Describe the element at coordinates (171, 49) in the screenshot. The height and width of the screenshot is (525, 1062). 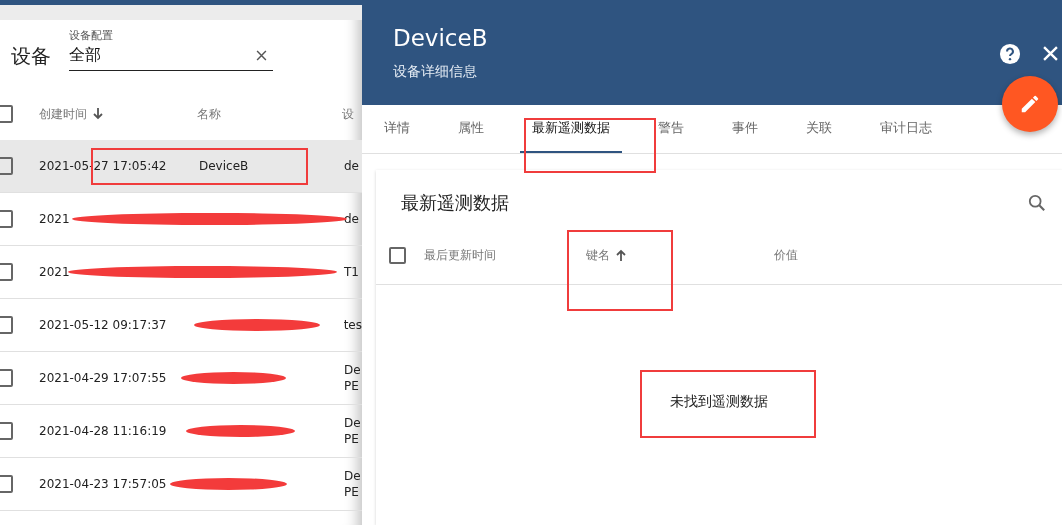
I see `device-profile-select: 设备配置 全部` at that location.